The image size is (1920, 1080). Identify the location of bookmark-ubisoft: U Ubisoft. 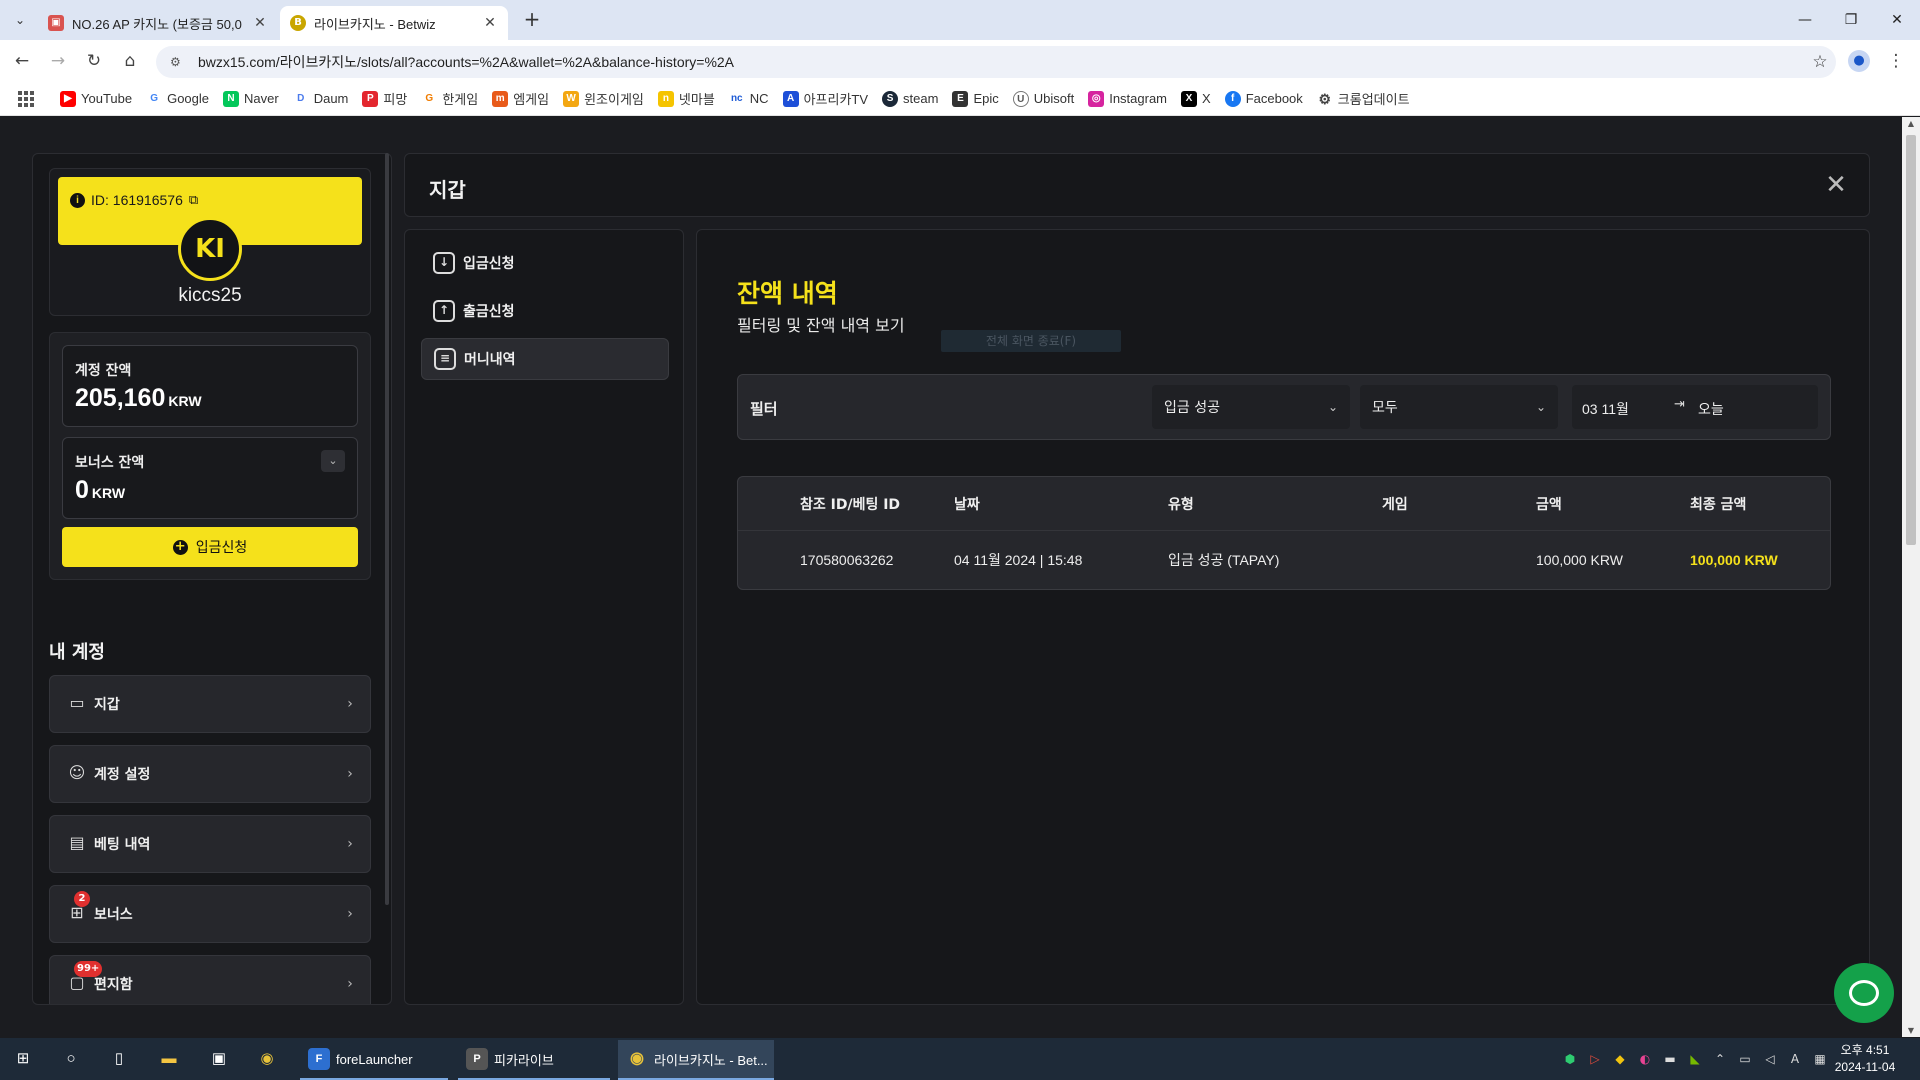
(1043, 98).